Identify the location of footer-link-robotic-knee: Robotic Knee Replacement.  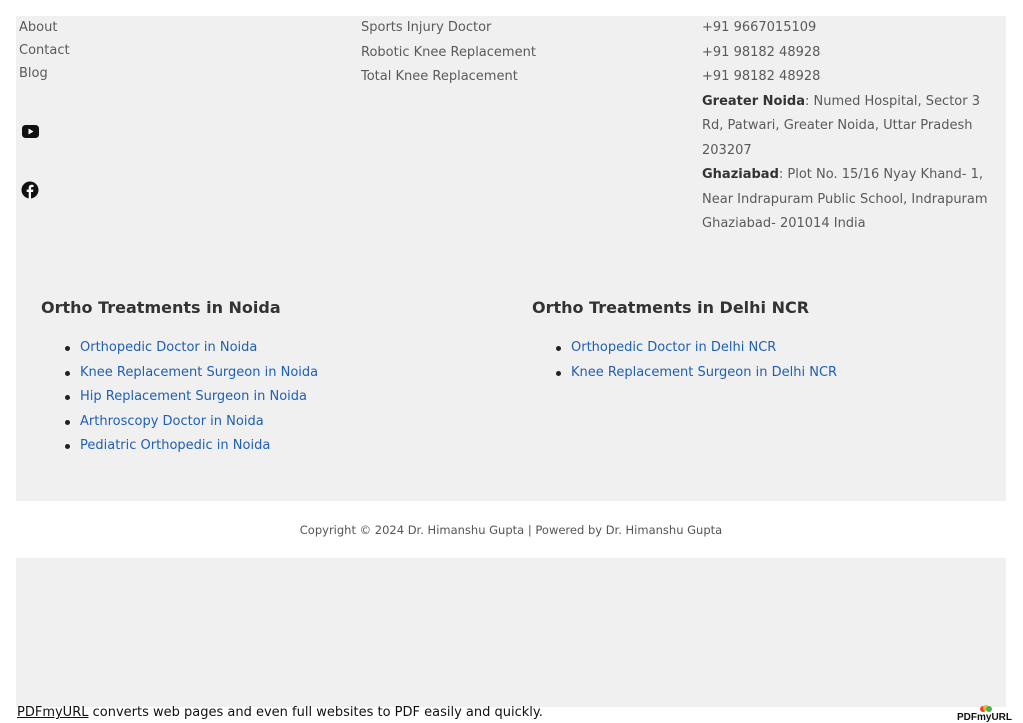
(448, 53).